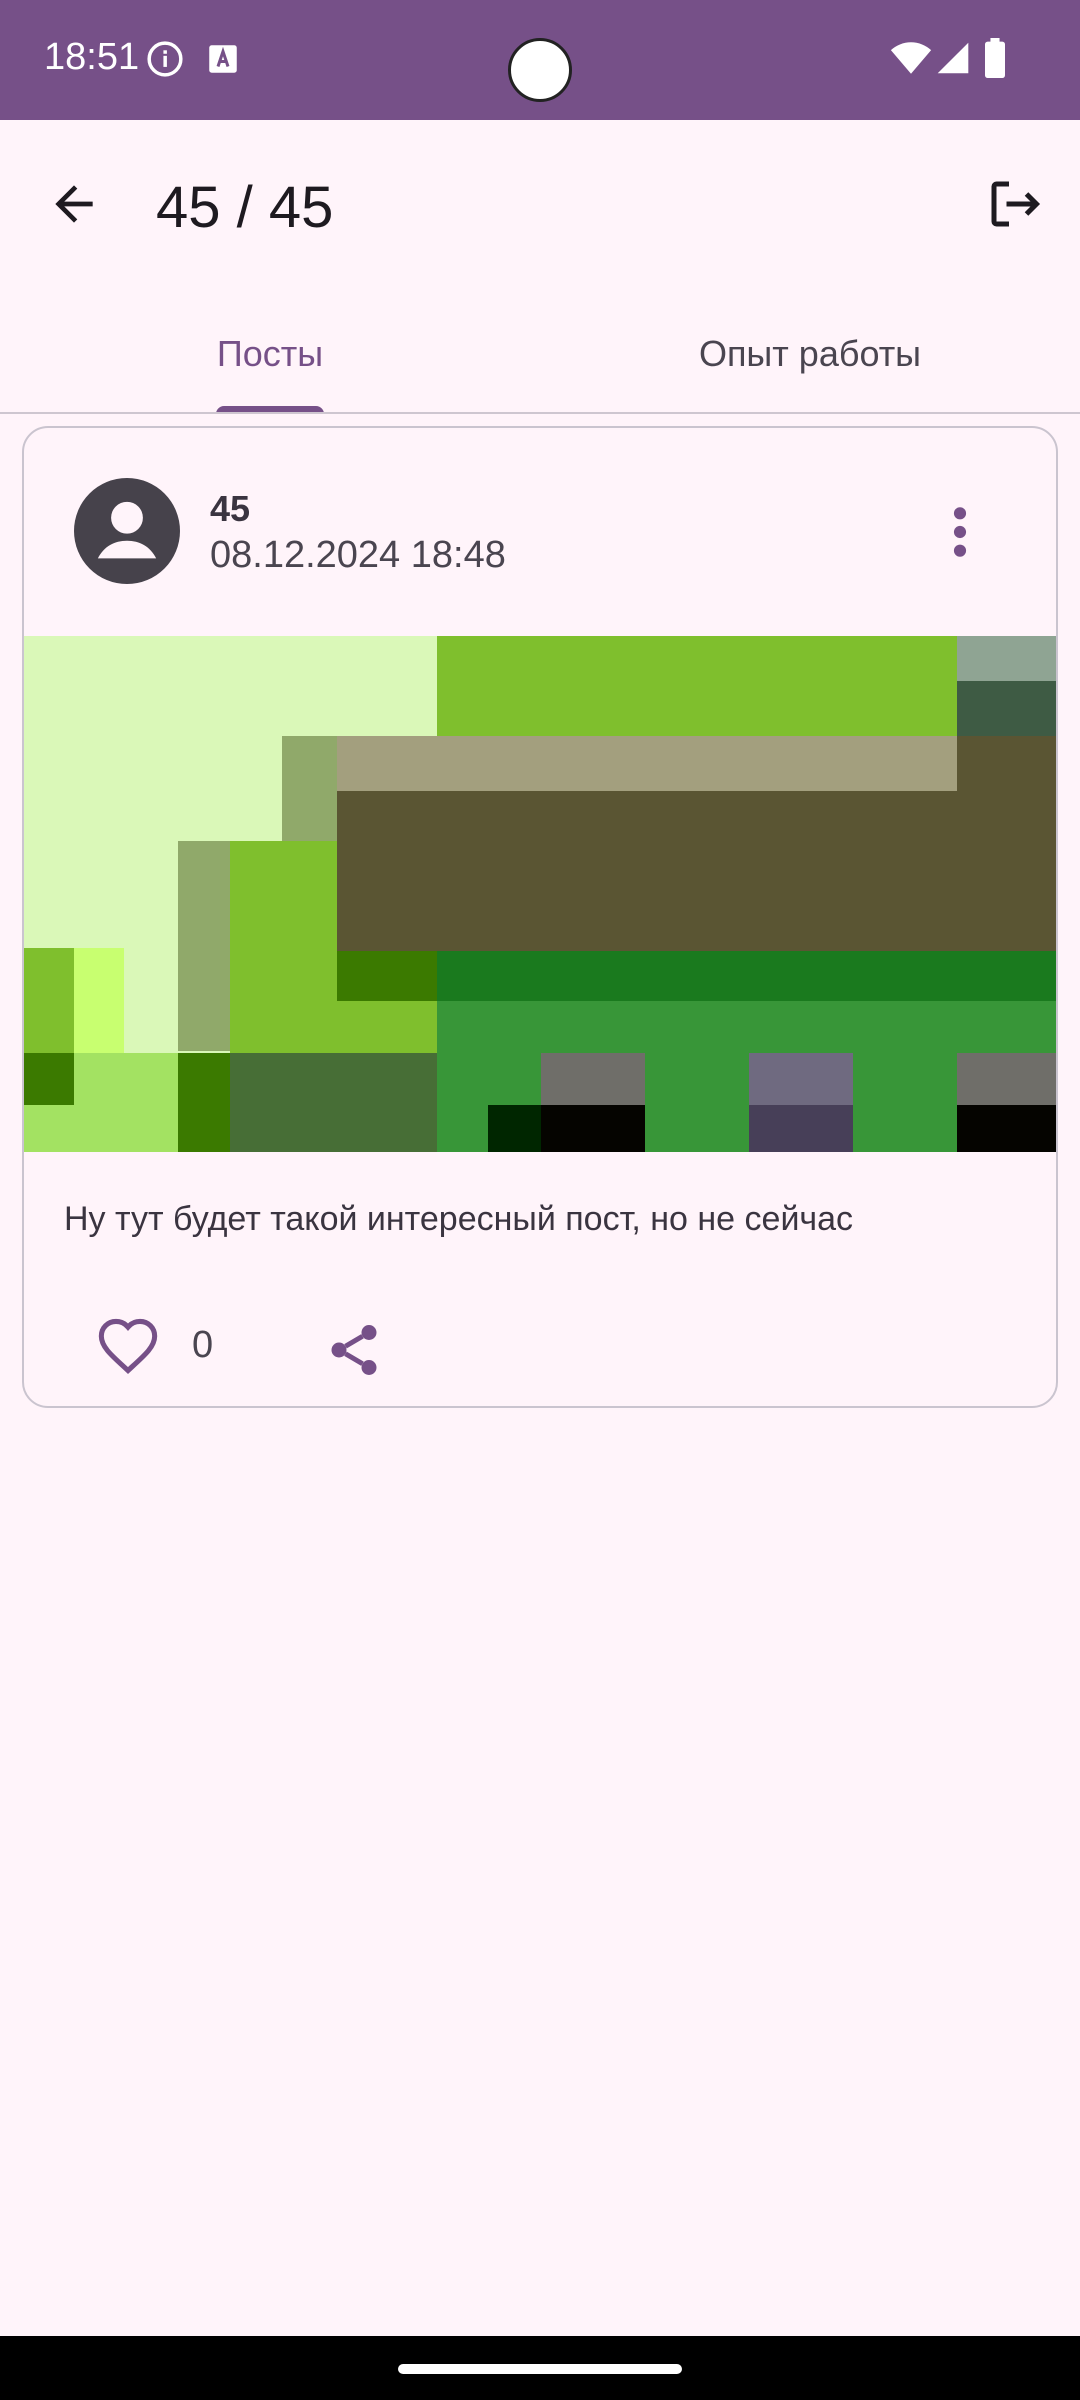 The width and height of the screenshot is (1080, 2400). What do you see at coordinates (165, 59) in the screenshot?
I see `info-icon` at bounding box center [165, 59].